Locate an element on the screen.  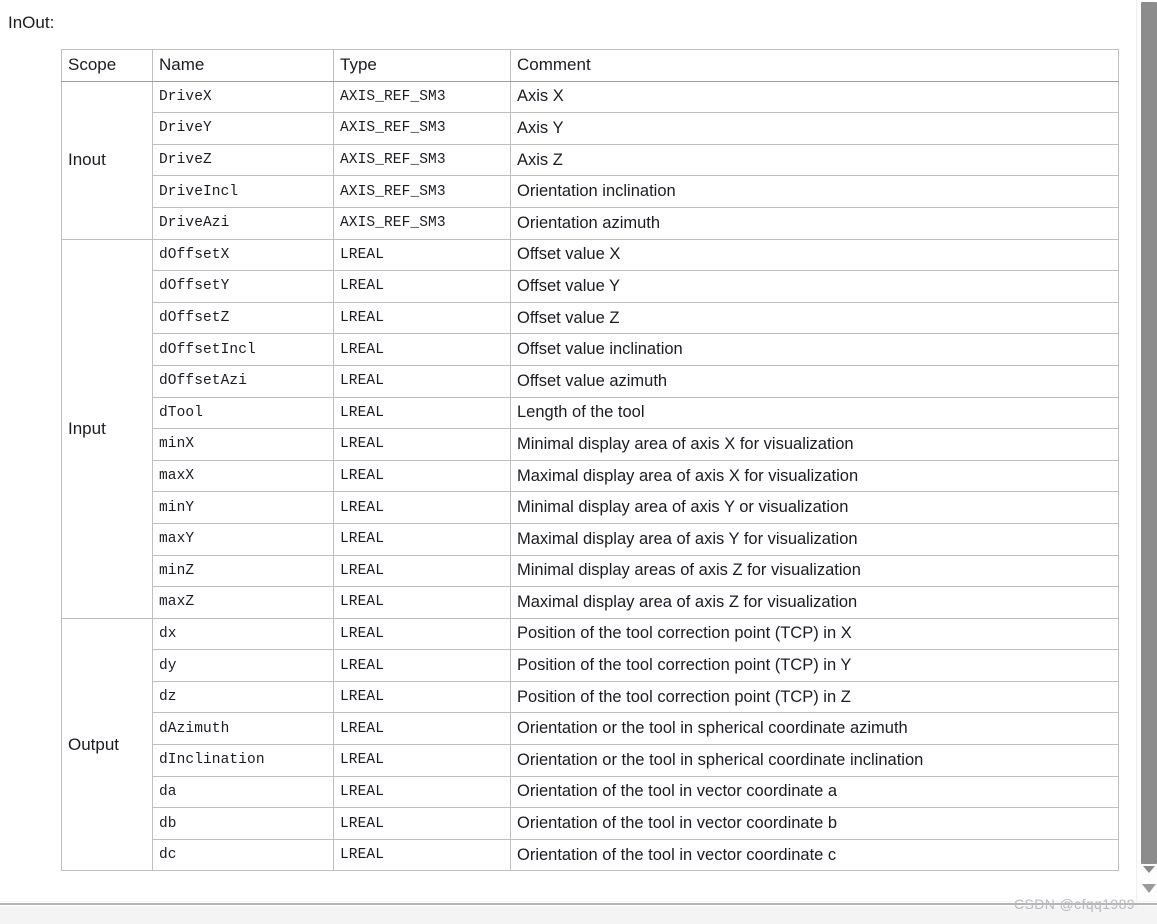
cell-name: dOffsetIncl is located at coordinates (243, 349).